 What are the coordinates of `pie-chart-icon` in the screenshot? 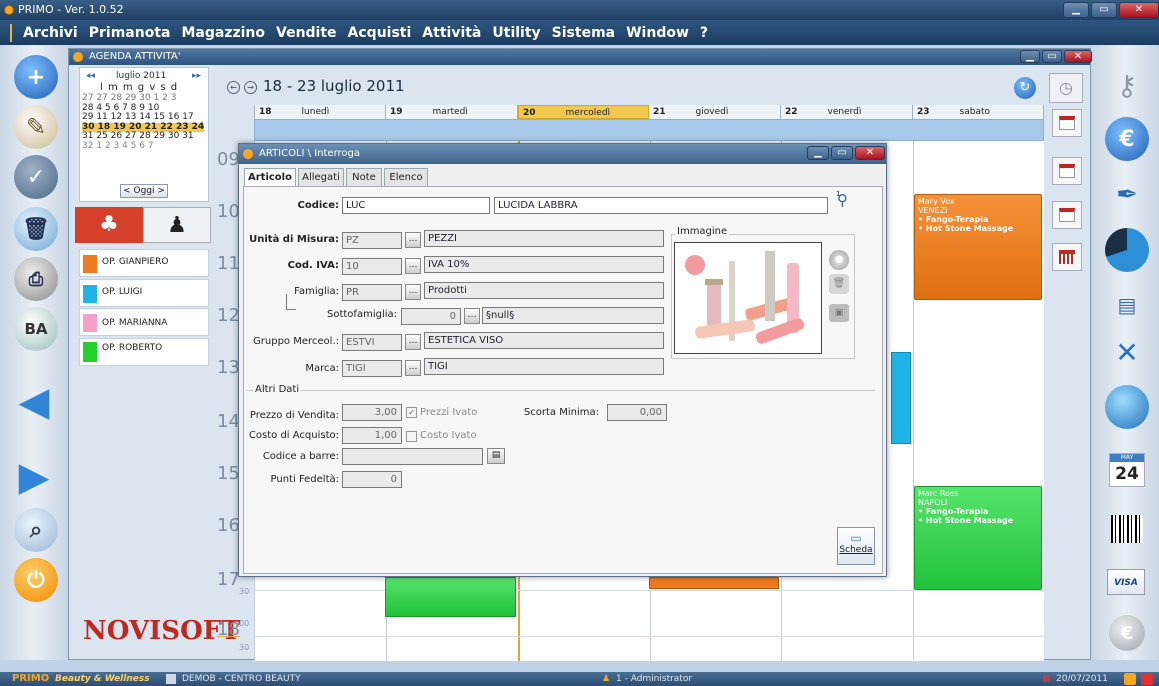 It's located at (1127, 250).